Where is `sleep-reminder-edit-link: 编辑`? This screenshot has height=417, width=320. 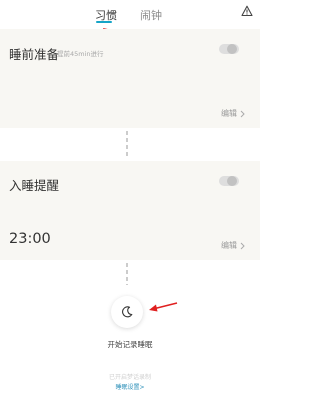 sleep-reminder-edit-link: 编辑 is located at coordinates (233, 245).